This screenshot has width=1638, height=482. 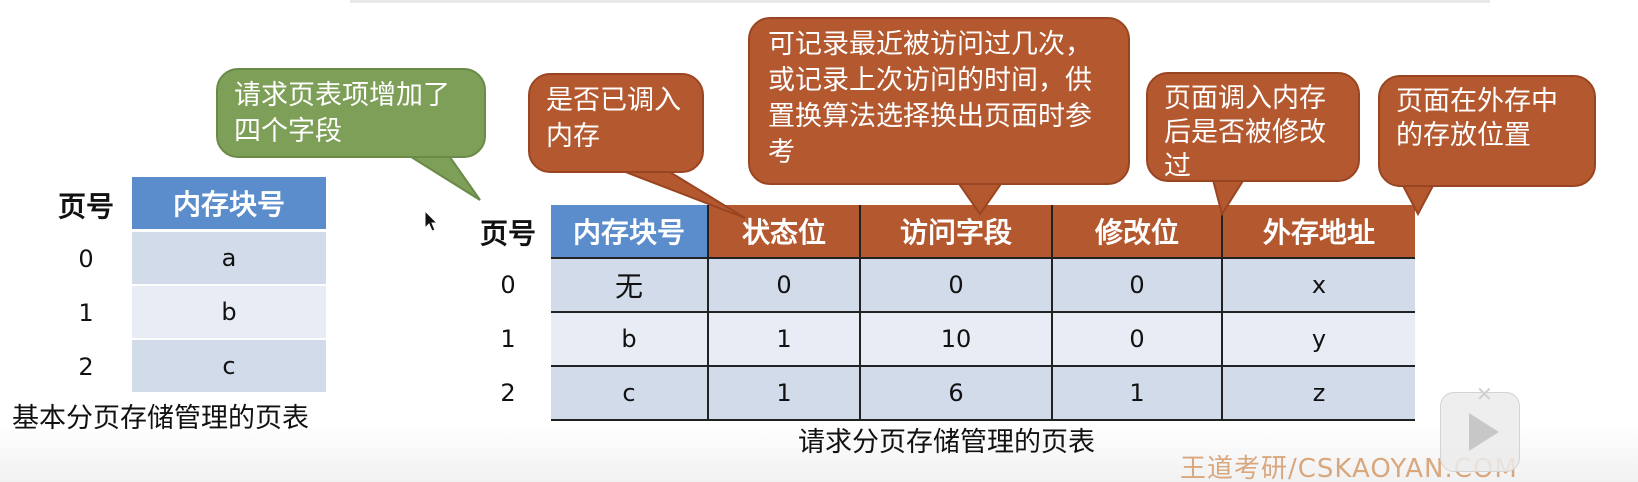 I want to click on callout-state-bit: 是否已调入内存, so click(x=616, y=123).